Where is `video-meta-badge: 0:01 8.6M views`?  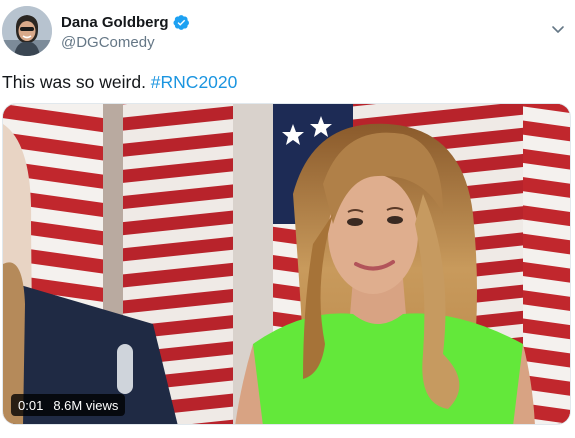
video-meta-badge: 0:01 8.6M views is located at coordinates (68, 405).